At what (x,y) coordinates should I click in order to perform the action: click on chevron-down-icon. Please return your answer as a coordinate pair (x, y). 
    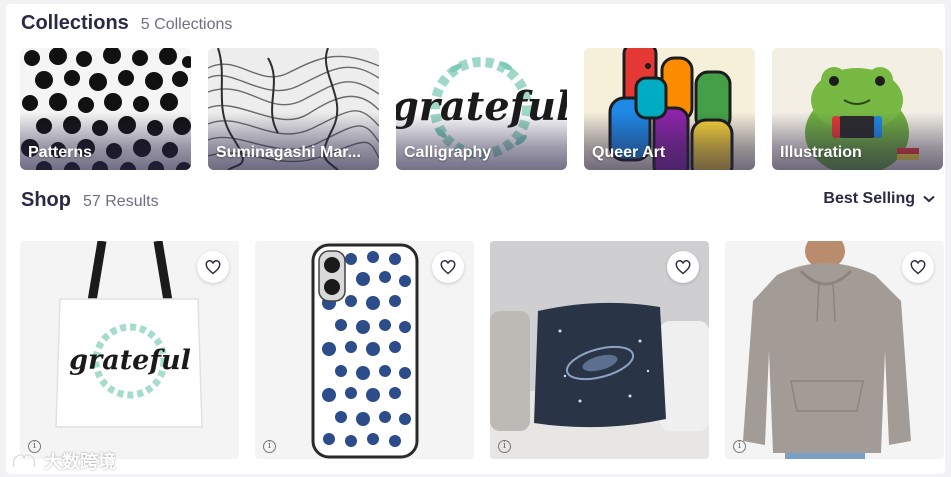
    Looking at the image, I should click on (929, 199).